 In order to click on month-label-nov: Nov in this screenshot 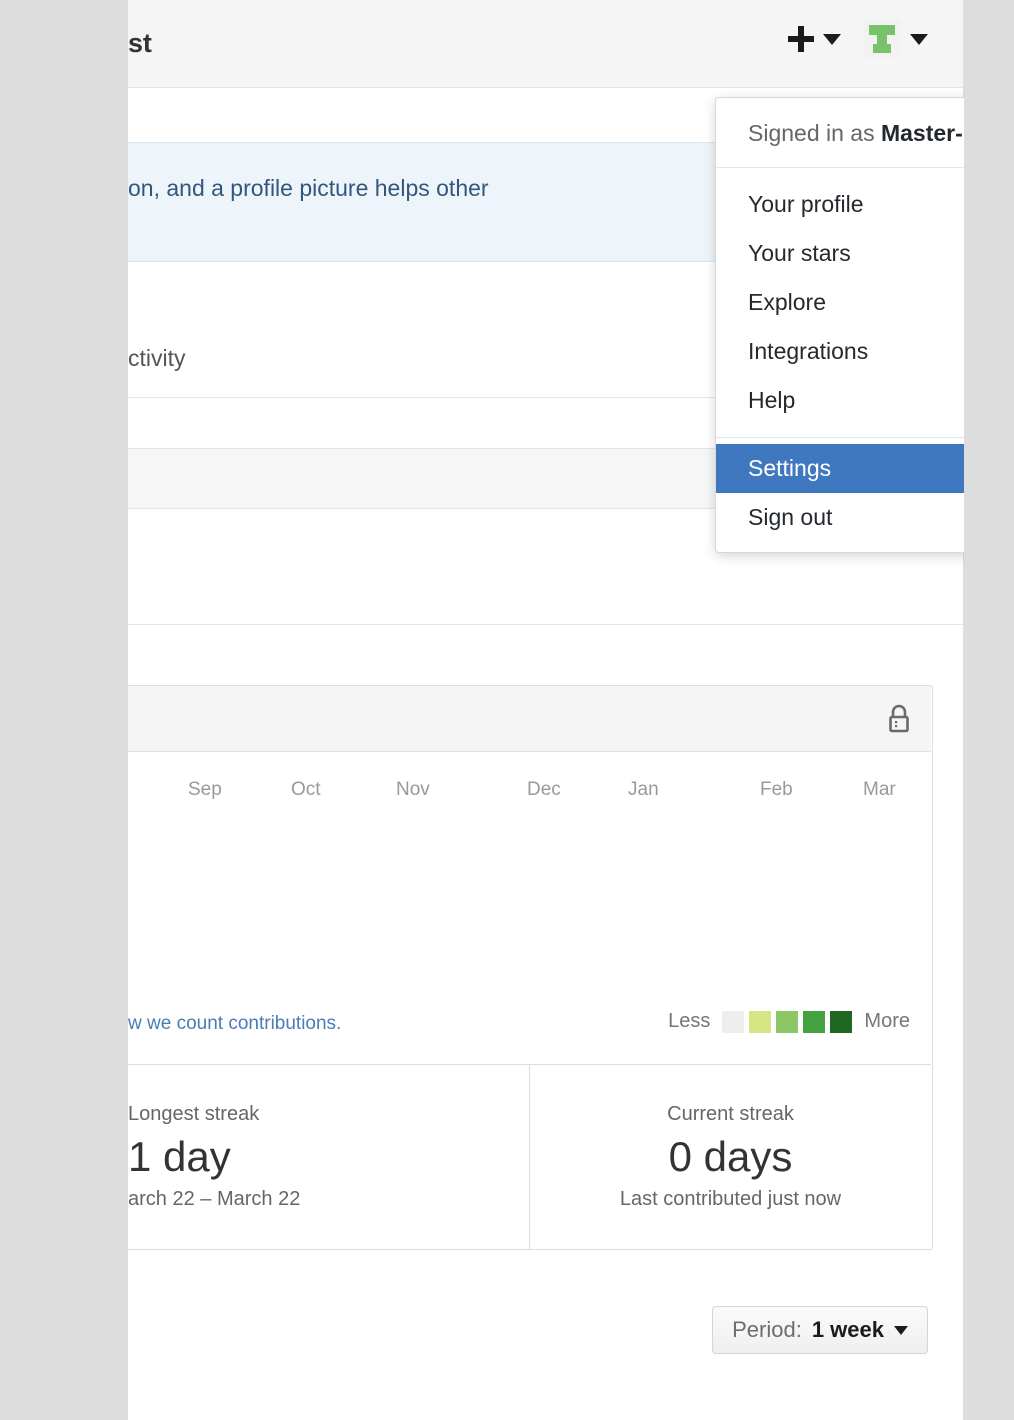, I will do `click(413, 789)`.